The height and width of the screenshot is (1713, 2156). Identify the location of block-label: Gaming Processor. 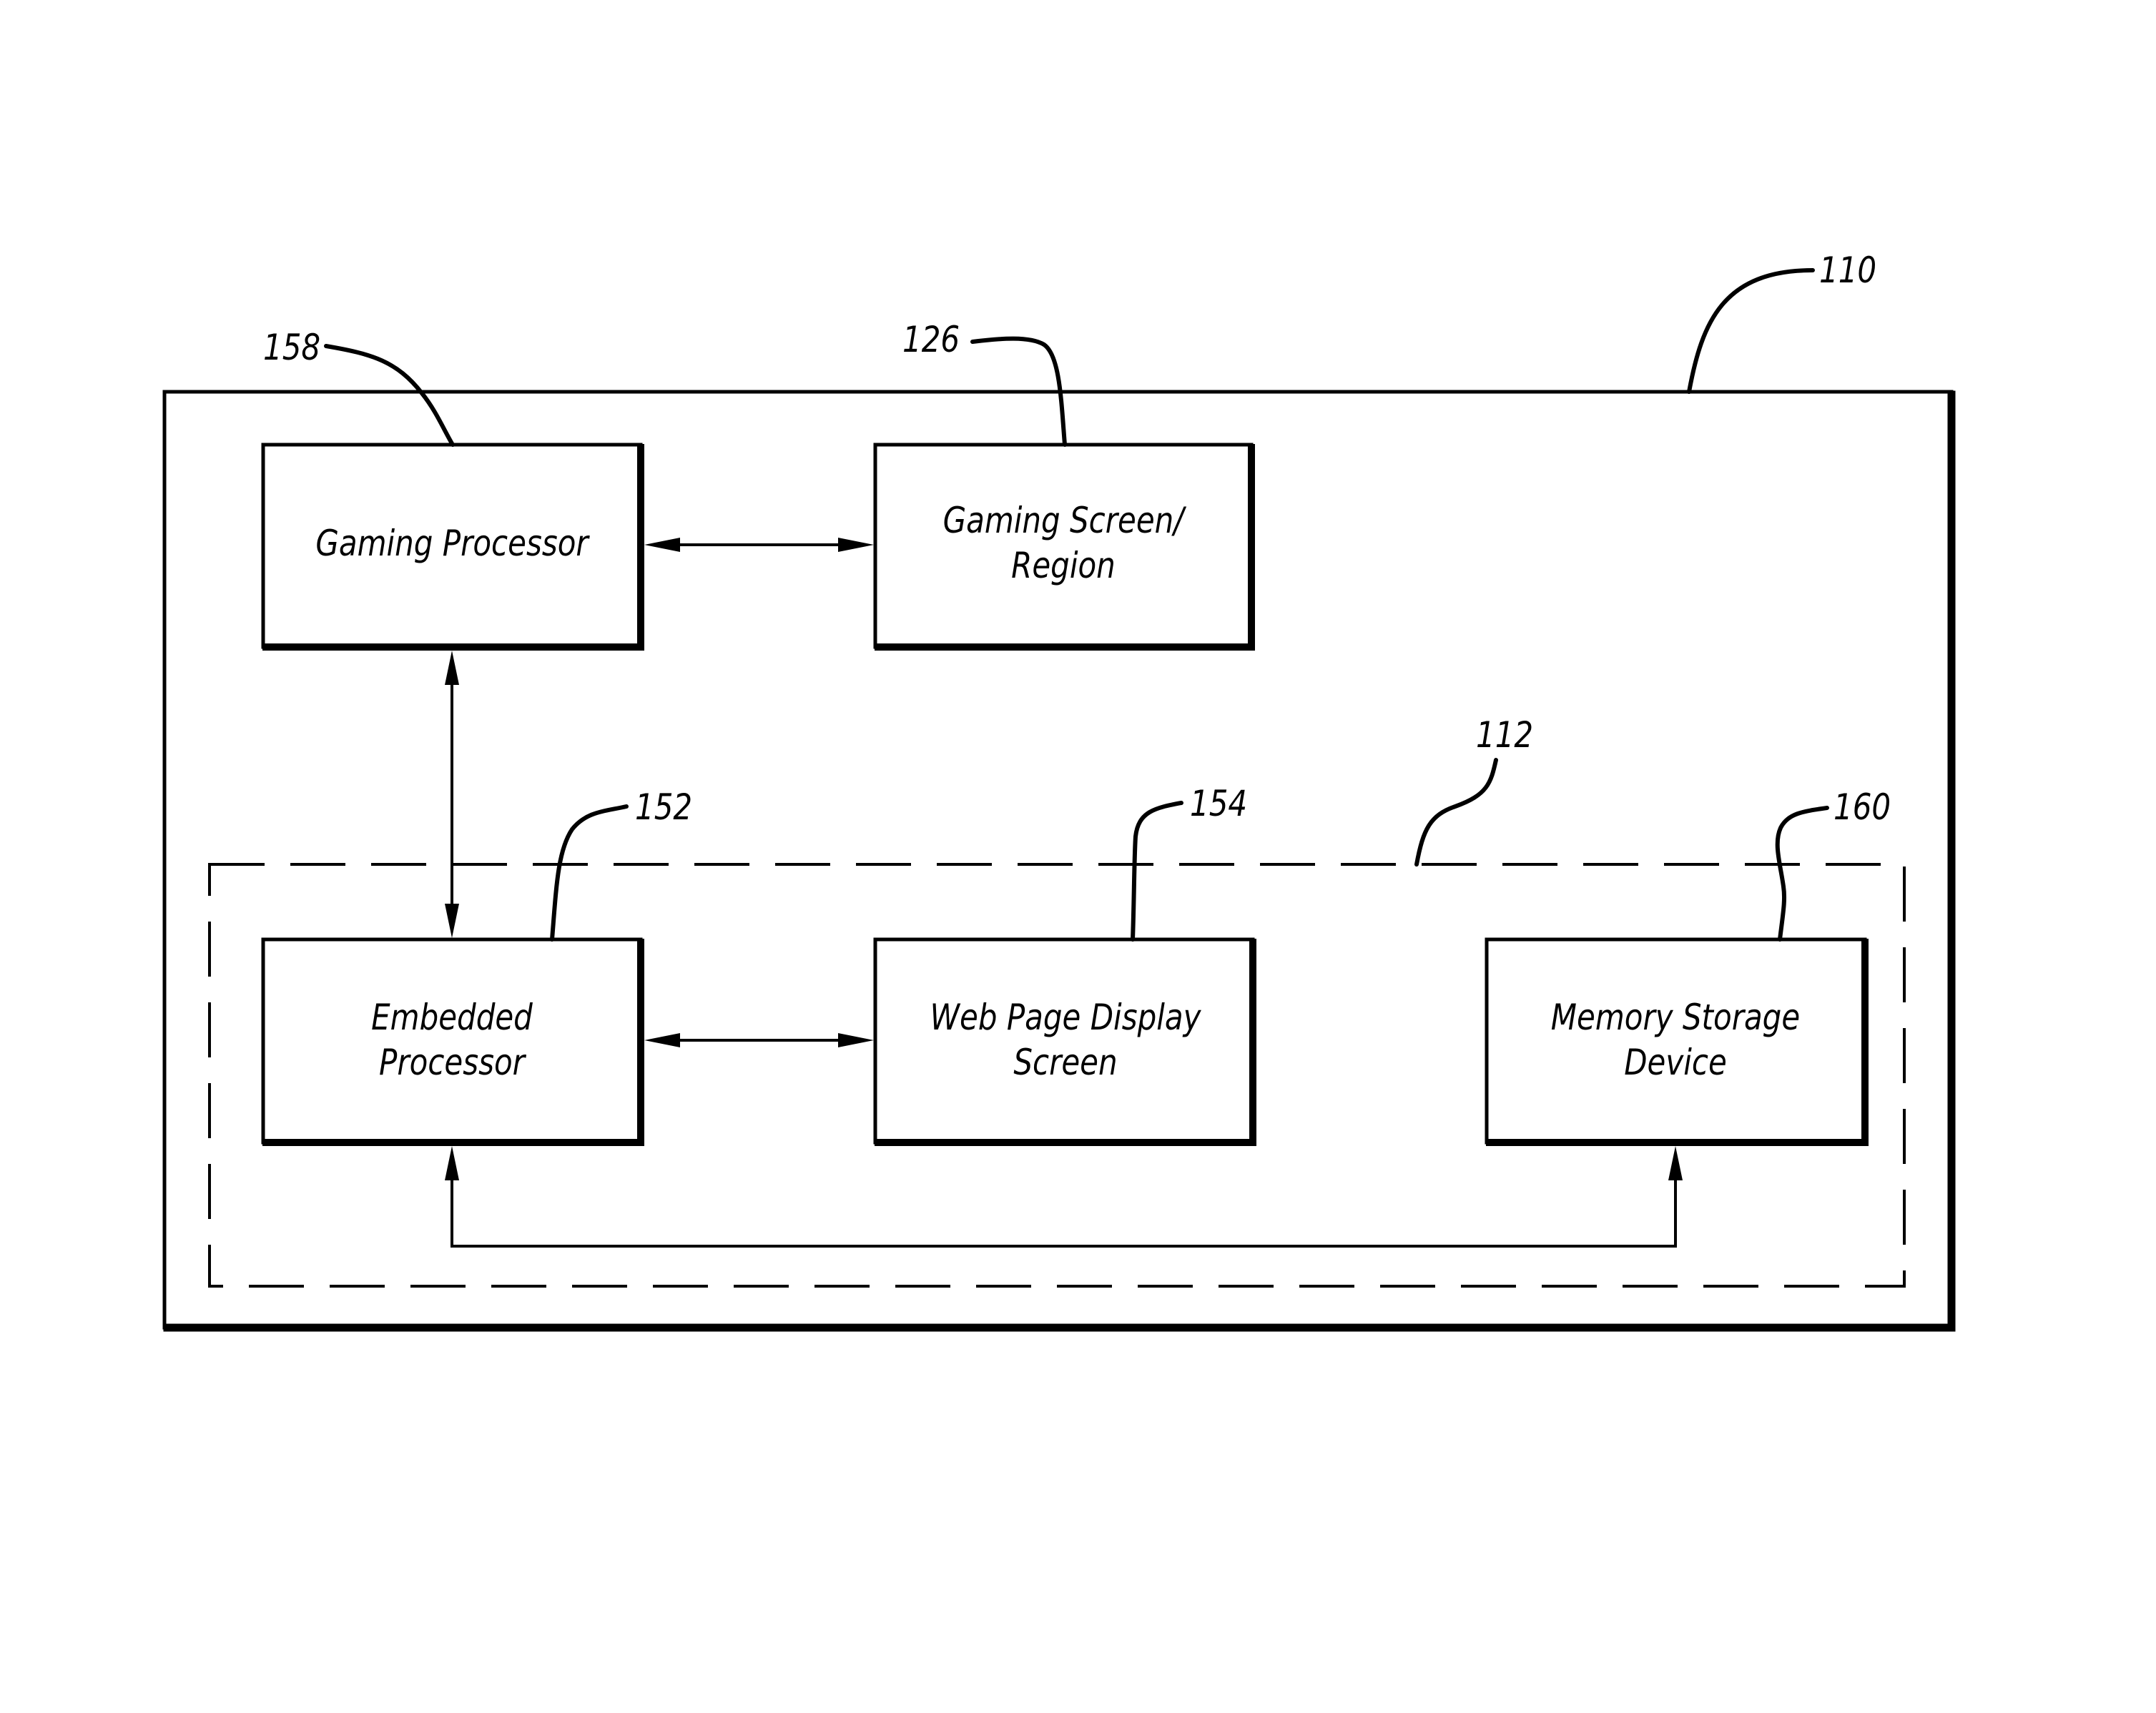
(452, 542).